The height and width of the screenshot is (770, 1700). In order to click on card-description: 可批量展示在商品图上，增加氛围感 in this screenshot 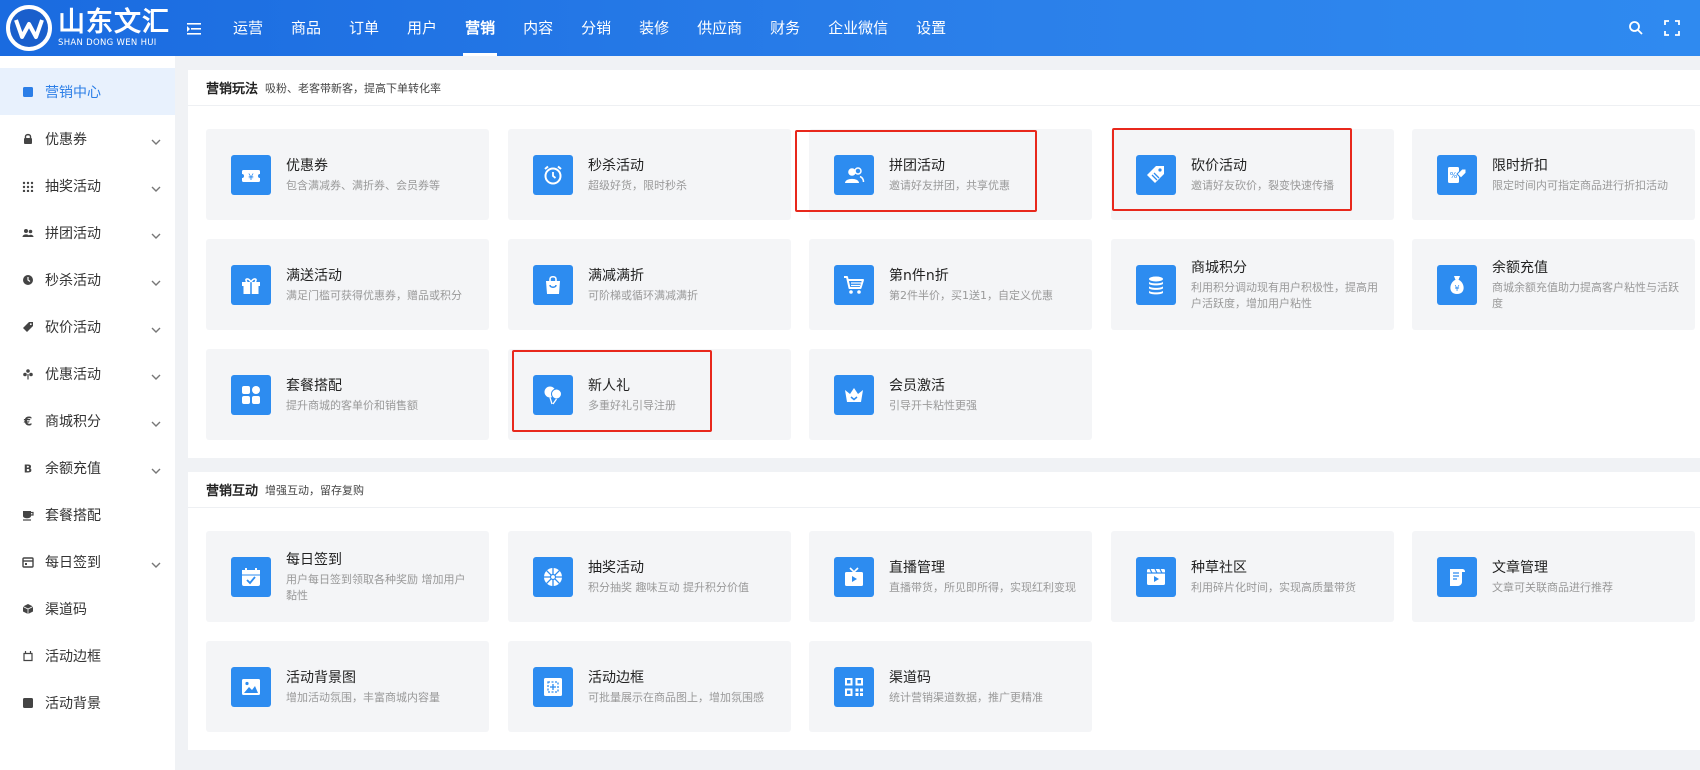, I will do `click(676, 697)`.